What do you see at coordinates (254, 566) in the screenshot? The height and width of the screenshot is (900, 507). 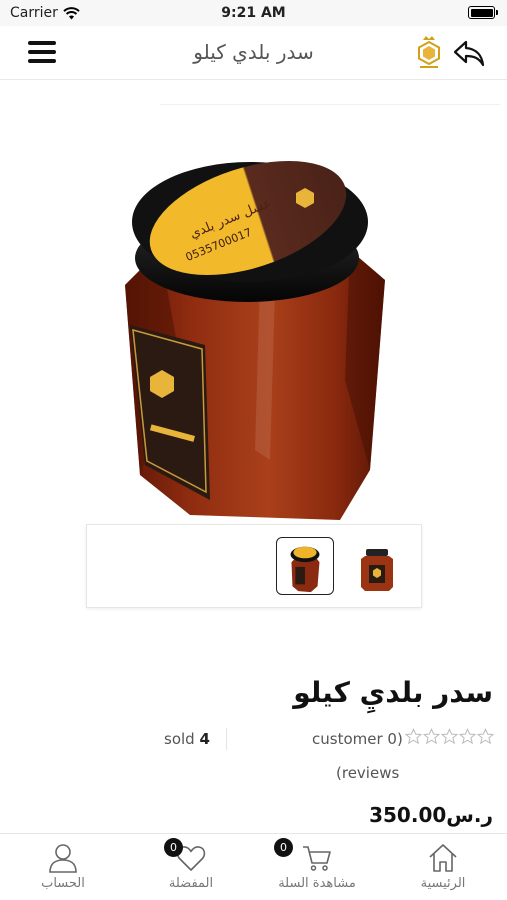 I see `thumbnail-strip` at bounding box center [254, 566].